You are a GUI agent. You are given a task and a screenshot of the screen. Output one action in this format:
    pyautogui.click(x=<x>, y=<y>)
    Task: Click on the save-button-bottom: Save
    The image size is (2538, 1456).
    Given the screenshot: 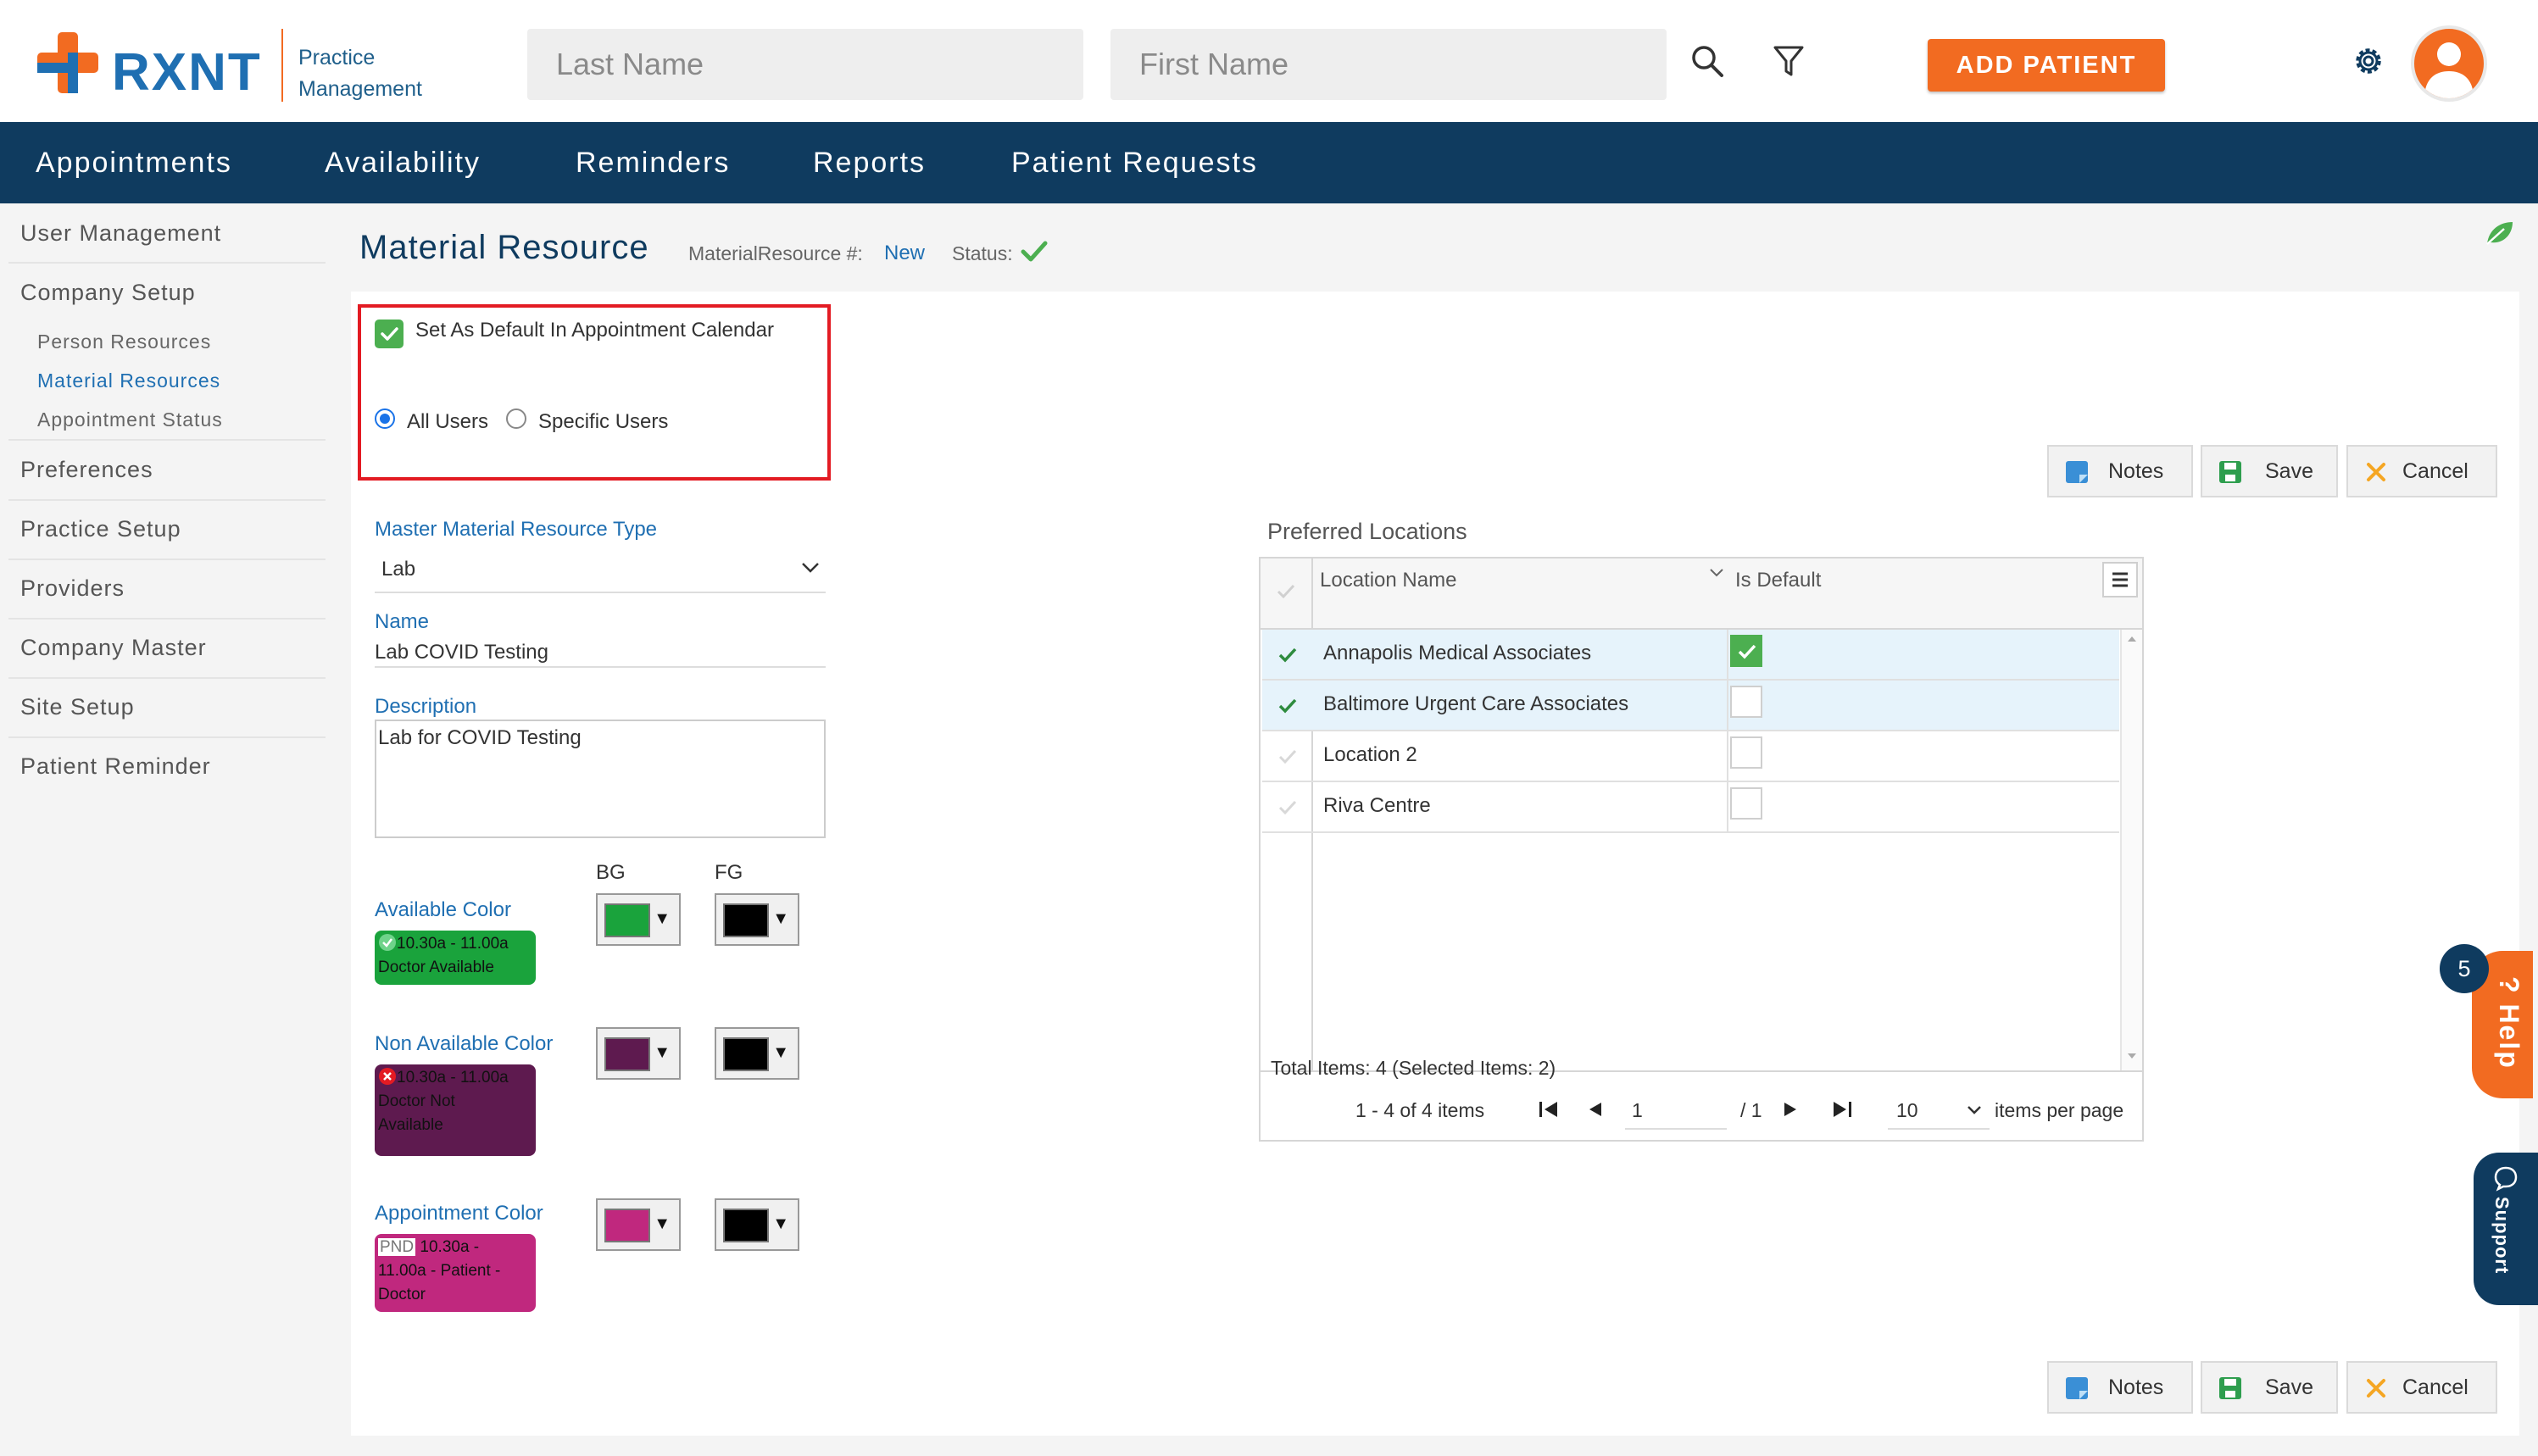 What is the action you would take?
    pyautogui.click(x=2269, y=1387)
    